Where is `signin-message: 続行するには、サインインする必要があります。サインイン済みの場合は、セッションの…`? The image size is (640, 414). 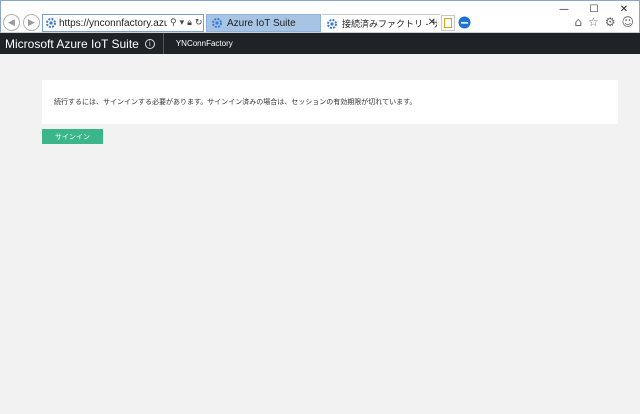 signin-message: 続行するには、サインインする必要があります。サインイン済みの場合は、セッションの… is located at coordinates (235, 102).